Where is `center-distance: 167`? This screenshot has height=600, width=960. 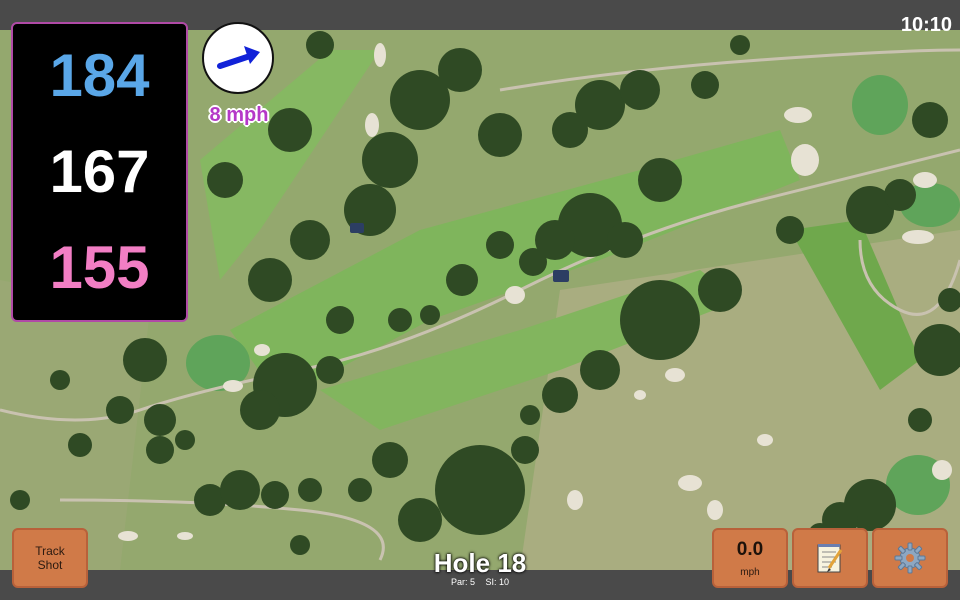 center-distance: 167 is located at coordinates (99, 171).